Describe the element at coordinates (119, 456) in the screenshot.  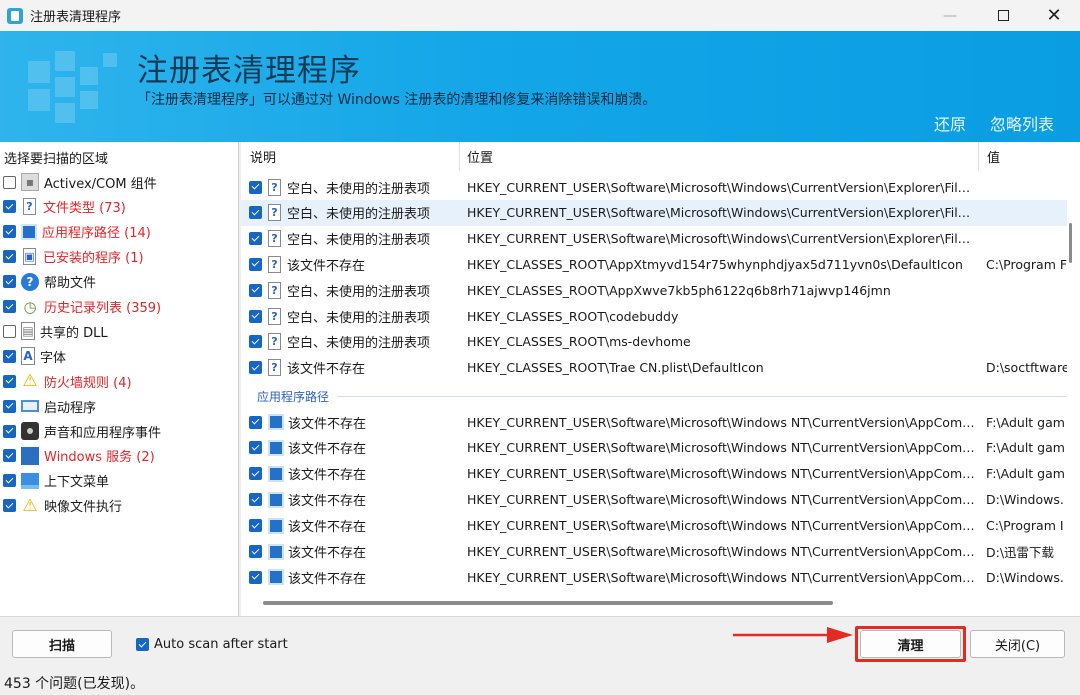
I see `scan-area-item: Windows 服务 (2)` at that location.